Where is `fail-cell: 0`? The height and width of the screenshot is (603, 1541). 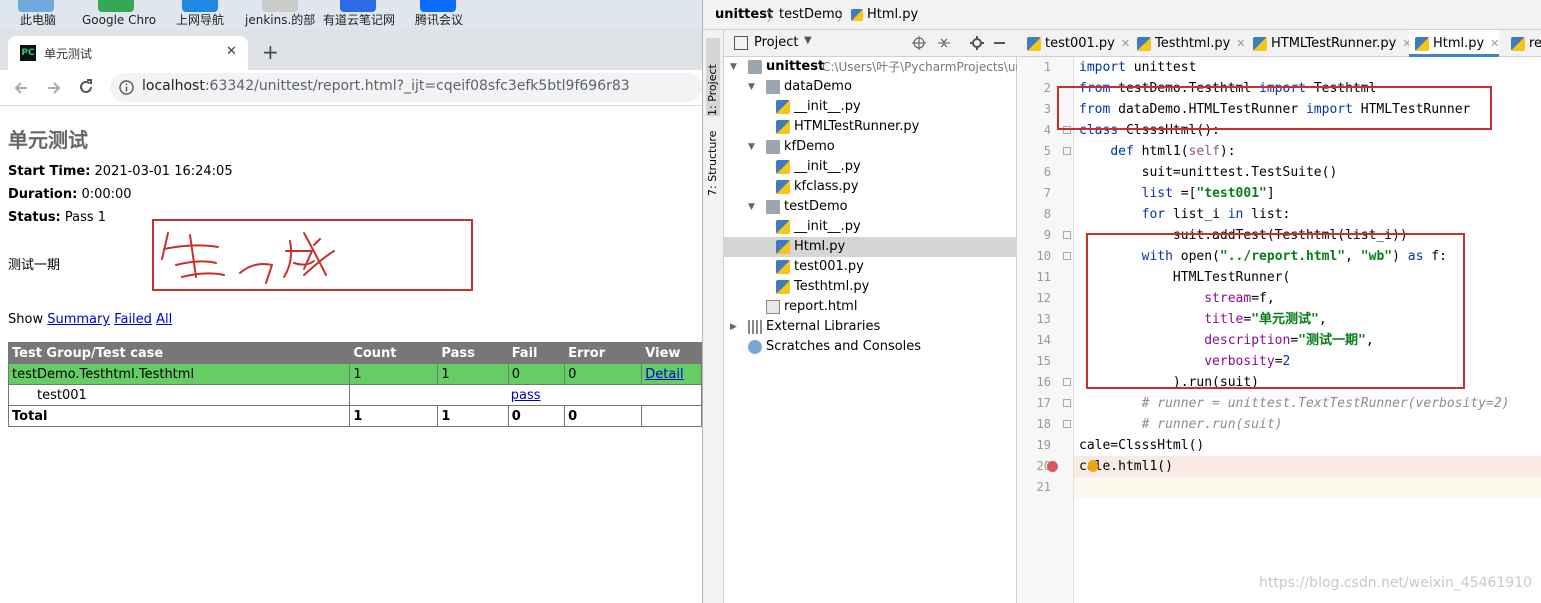 fail-cell: 0 is located at coordinates (536, 374).